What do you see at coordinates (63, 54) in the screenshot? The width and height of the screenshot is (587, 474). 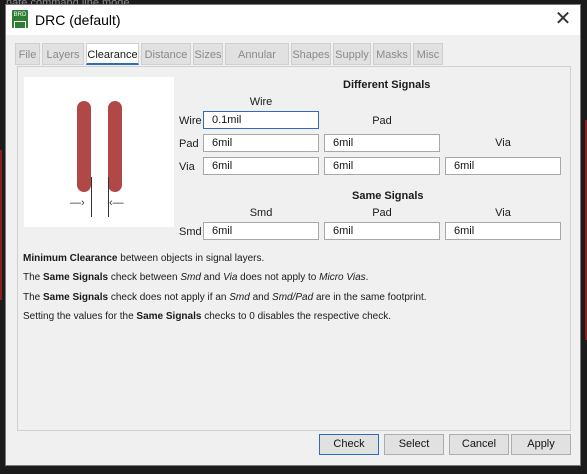 I see `tab-layers: Layers` at bounding box center [63, 54].